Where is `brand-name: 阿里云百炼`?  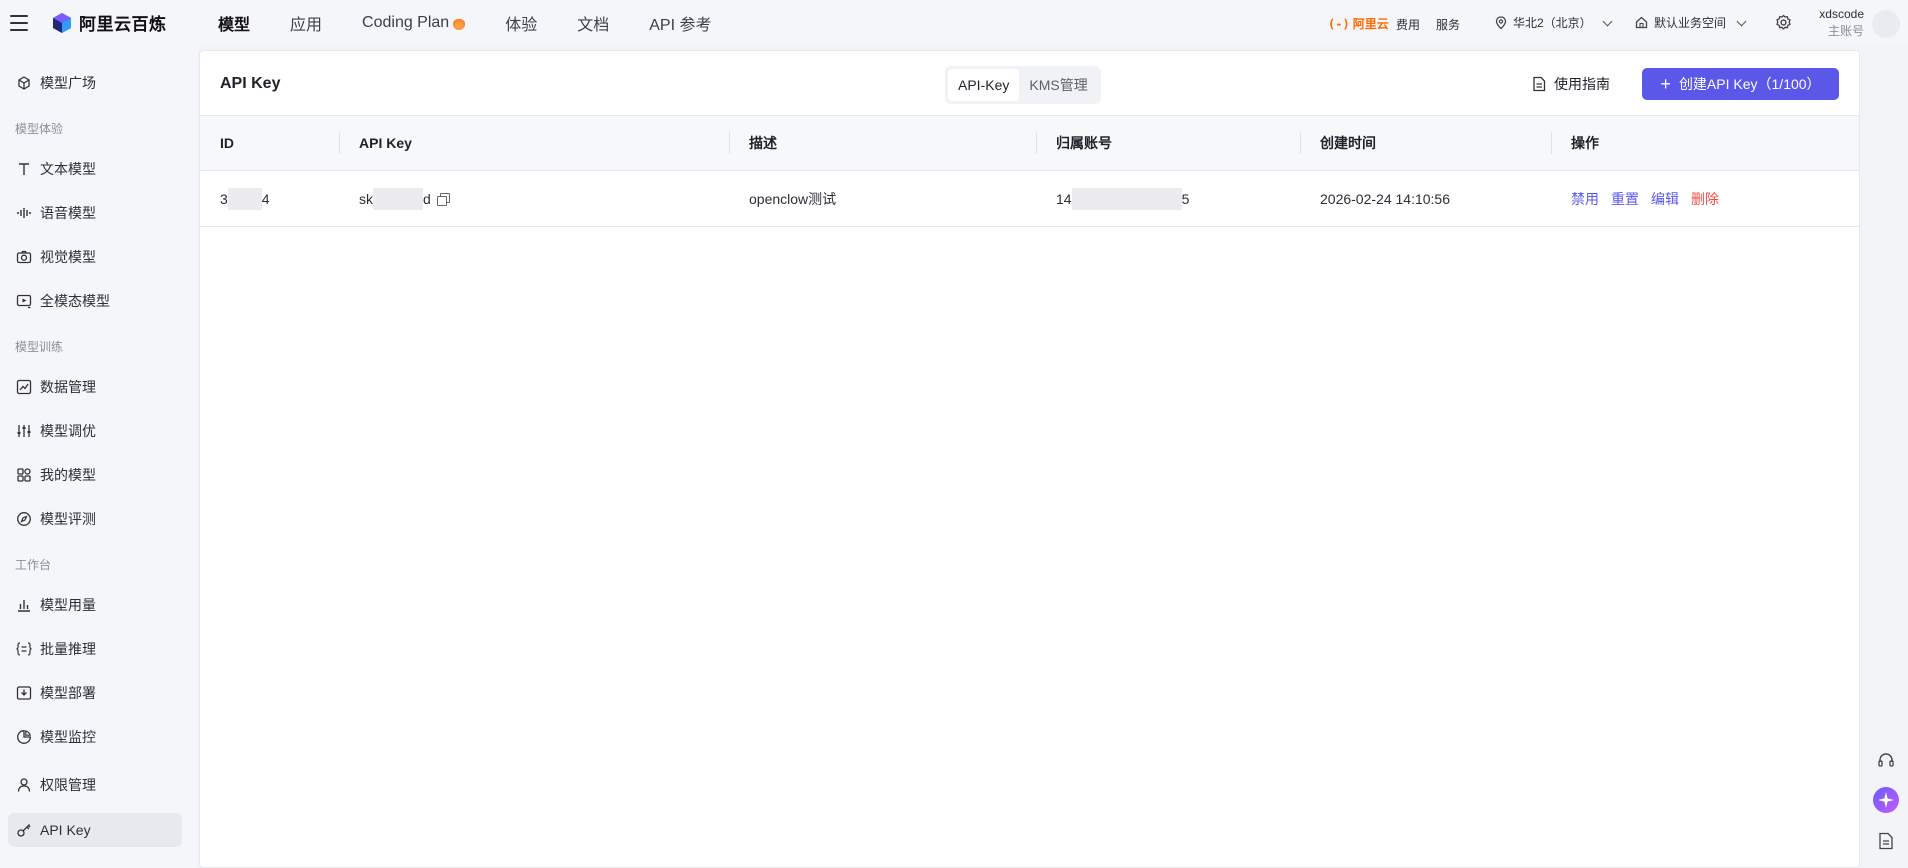 brand-name: 阿里云百炼 is located at coordinates (123, 24).